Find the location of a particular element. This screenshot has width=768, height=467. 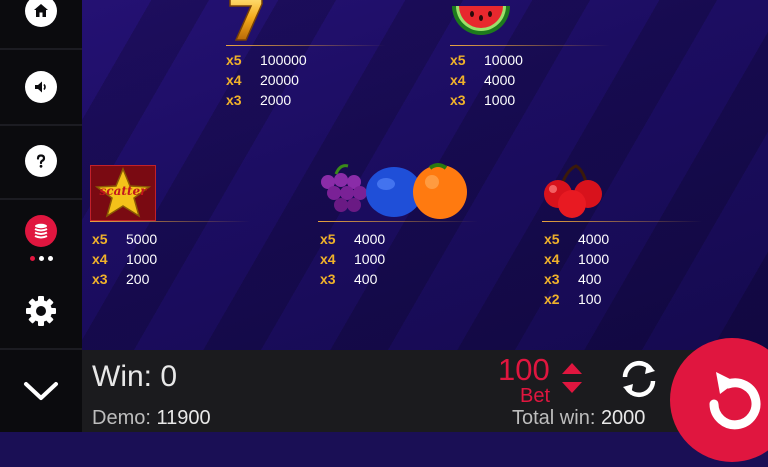

seven-pay-rows: x5 100000 x4 20000 x3 2000 is located at coordinates (266, 80).